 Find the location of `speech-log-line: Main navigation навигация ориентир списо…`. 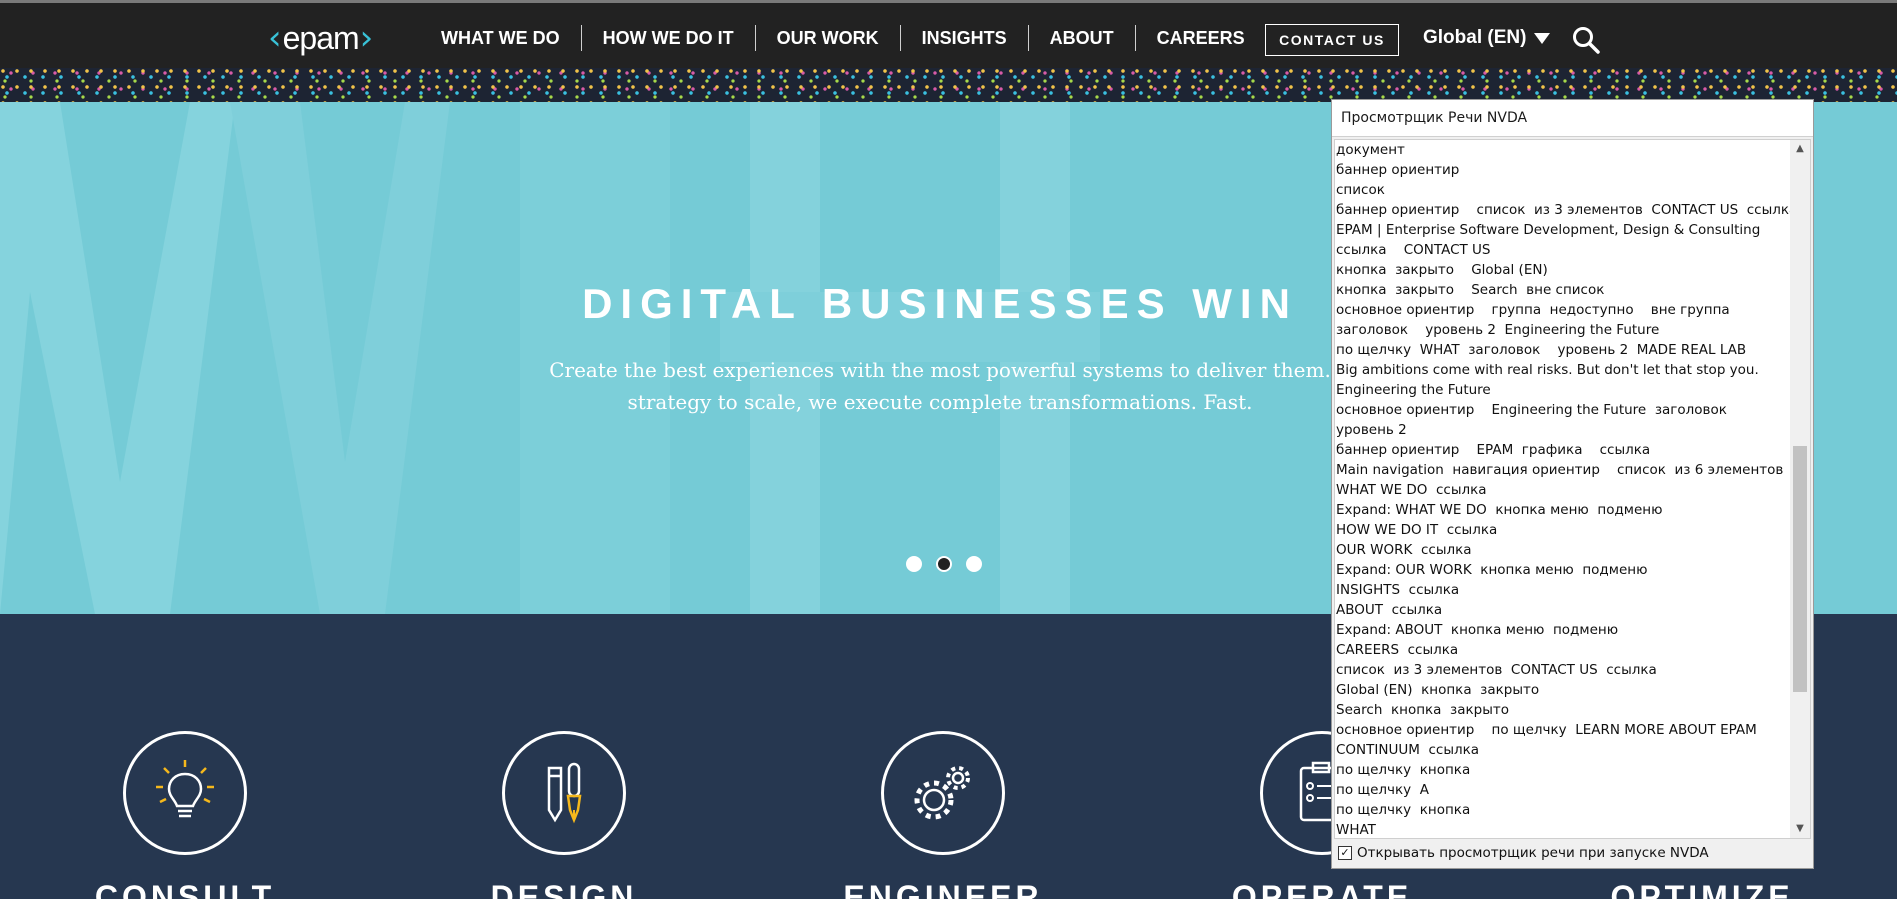

speech-log-line: Main navigation навигация ориентир списо… is located at coordinates (1560, 470).